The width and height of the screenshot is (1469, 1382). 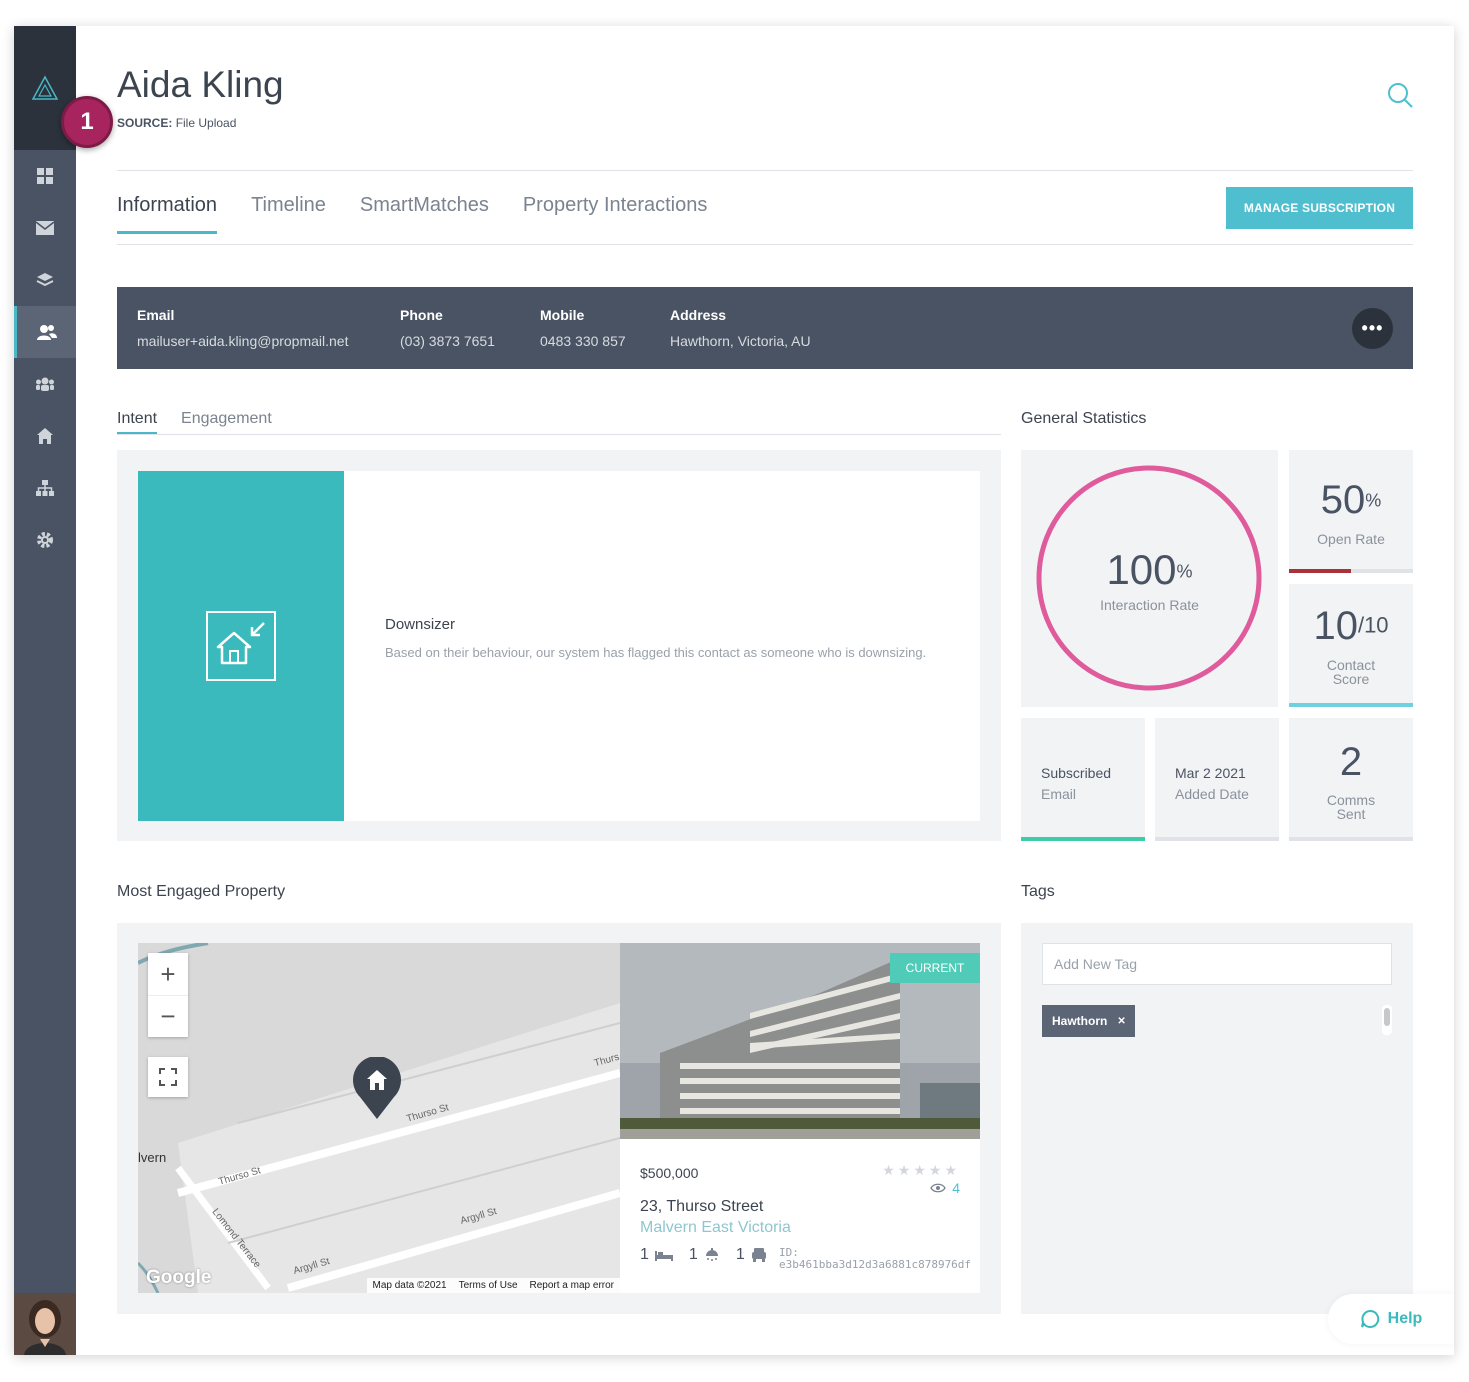 What do you see at coordinates (168, 1016) in the screenshot?
I see `zoom-out-button: −` at bounding box center [168, 1016].